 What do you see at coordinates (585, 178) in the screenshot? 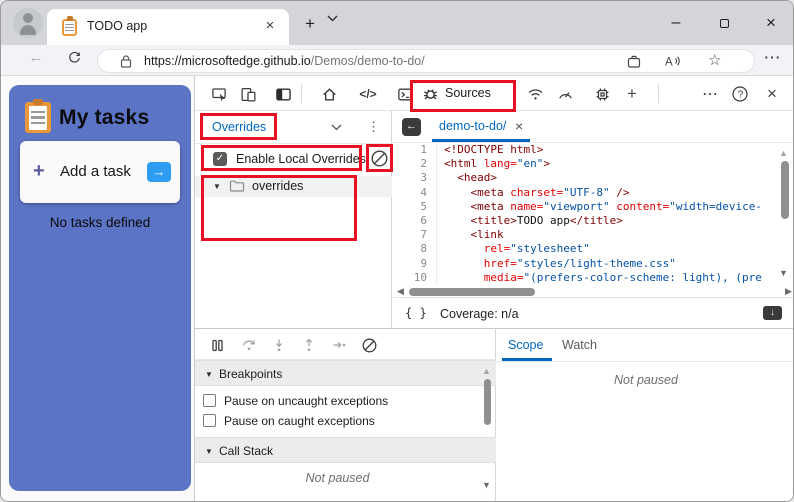
I see `code-line: 3 <head>` at bounding box center [585, 178].